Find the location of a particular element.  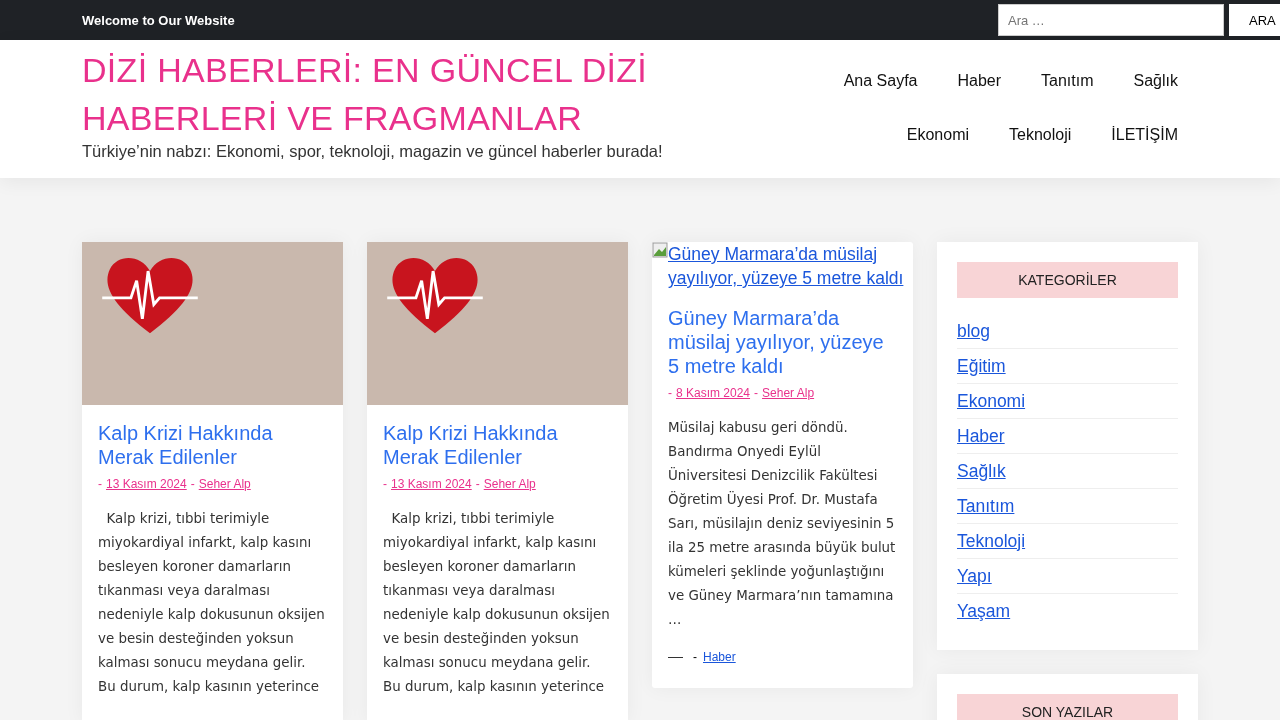

dash-line is located at coordinates (675, 657).